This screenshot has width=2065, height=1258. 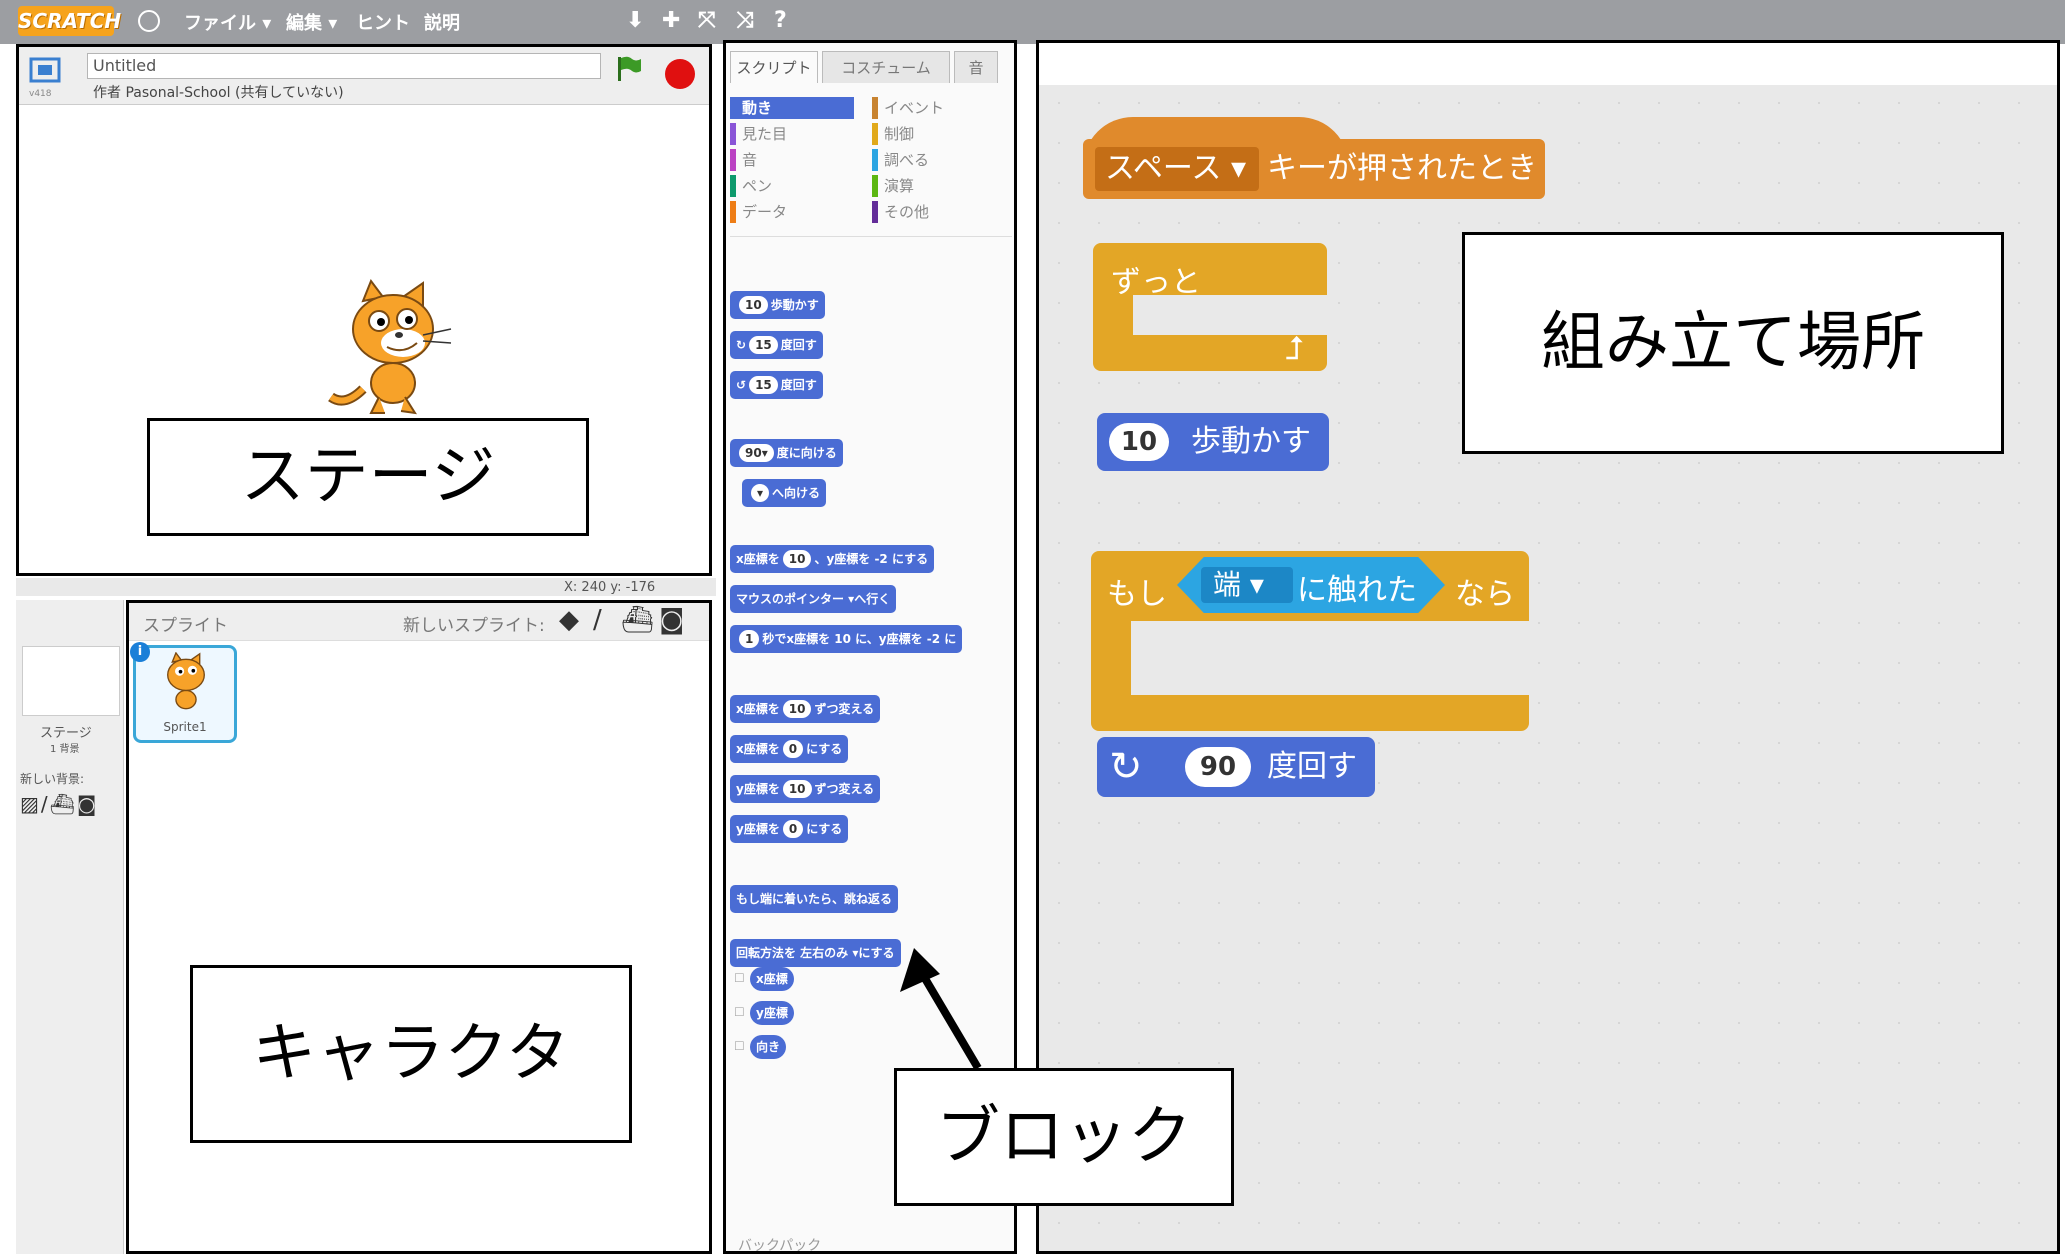 What do you see at coordinates (311, 22) in the screenshot?
I see `menu-edit: 編集 ▾` at bounding box center [311, 22].